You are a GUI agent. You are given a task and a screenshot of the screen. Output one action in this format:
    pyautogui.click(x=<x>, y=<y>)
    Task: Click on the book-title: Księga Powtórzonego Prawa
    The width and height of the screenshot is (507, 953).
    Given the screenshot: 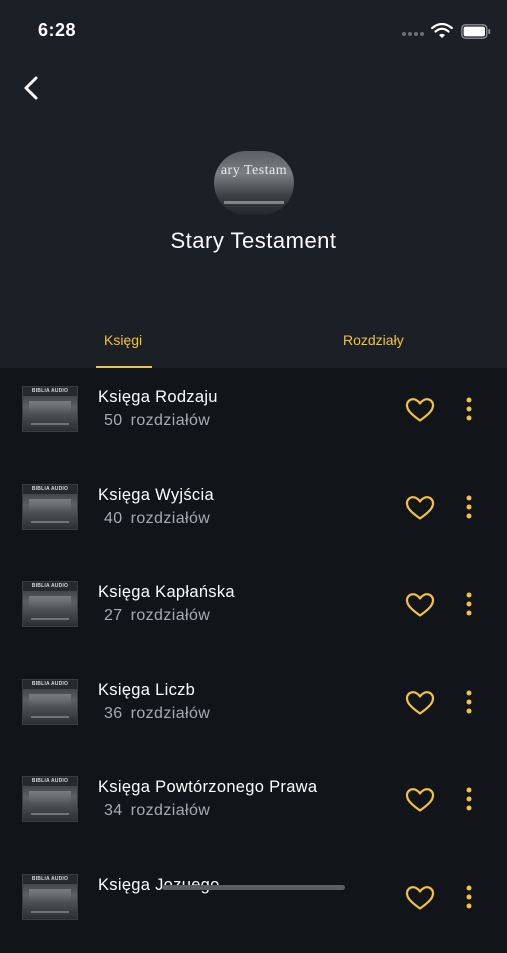 What is the action you would take?
    pyautogui.click(x=207, y=787)
    